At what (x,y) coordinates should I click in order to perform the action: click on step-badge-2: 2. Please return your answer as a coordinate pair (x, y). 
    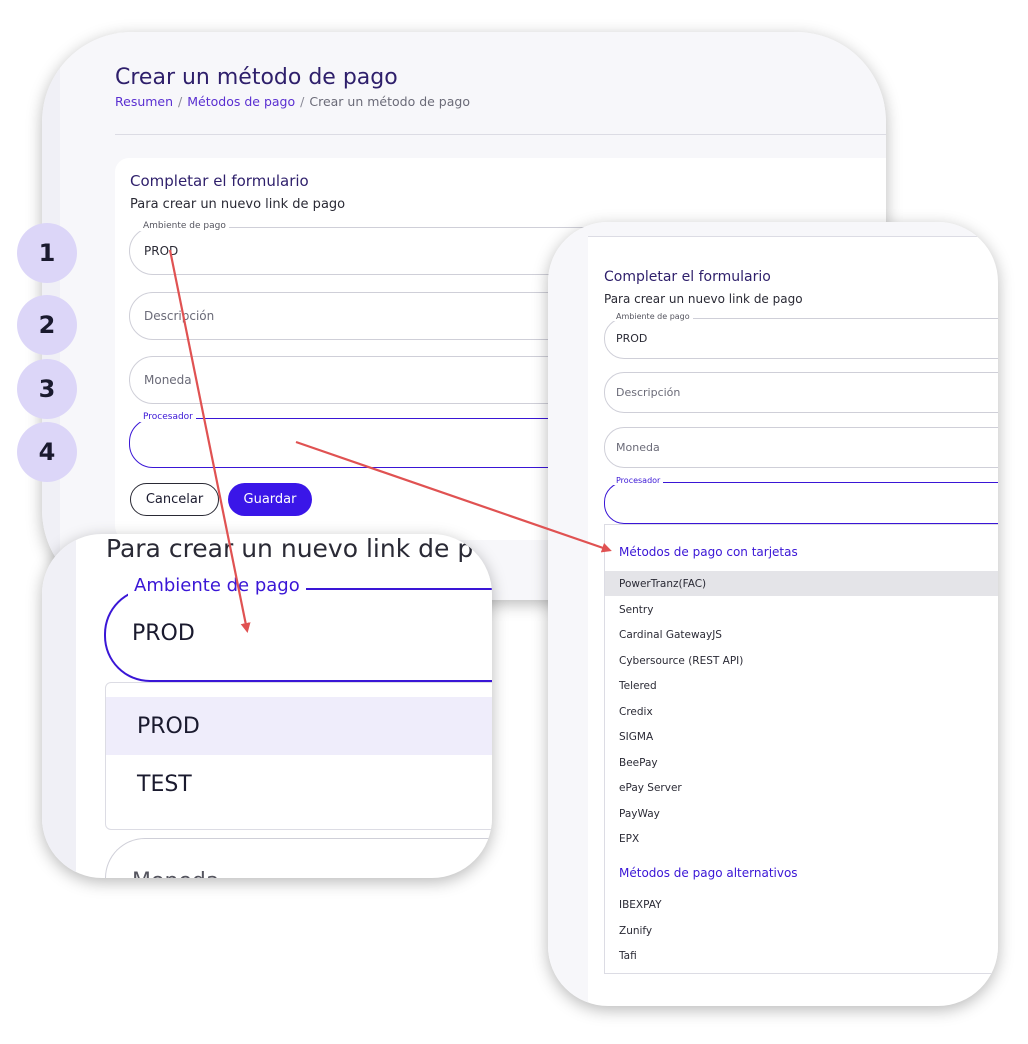
    Looking at the image, I should click on (47, 325).